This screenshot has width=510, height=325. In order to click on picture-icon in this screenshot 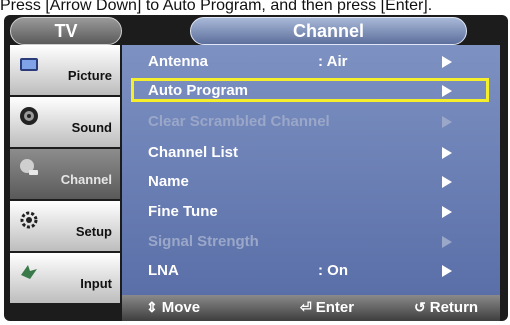, I will do `click(29, 64)`.